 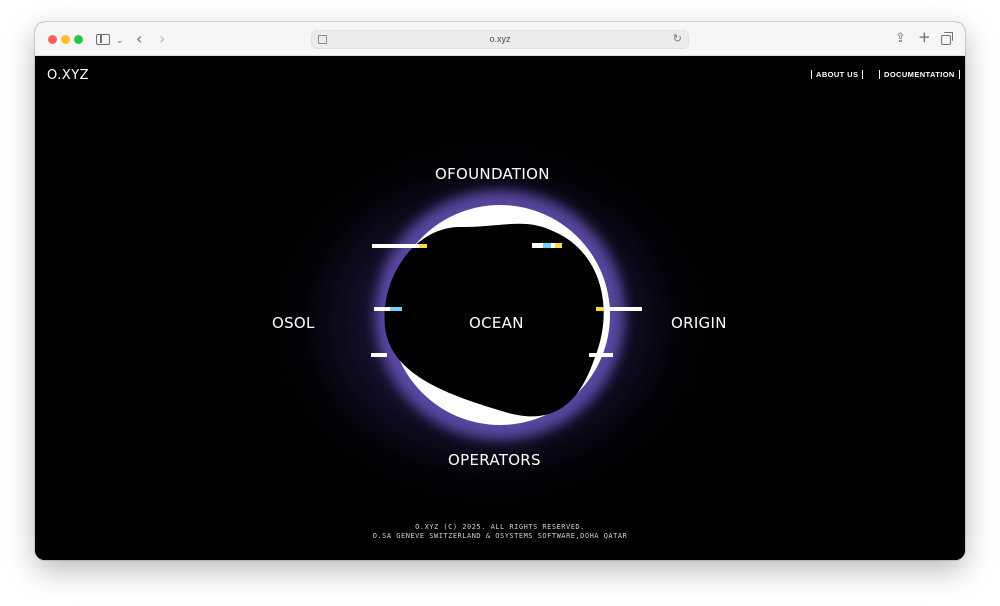 I want to click on address-bar: o.xyz ↻, so click(x=500, y=39).